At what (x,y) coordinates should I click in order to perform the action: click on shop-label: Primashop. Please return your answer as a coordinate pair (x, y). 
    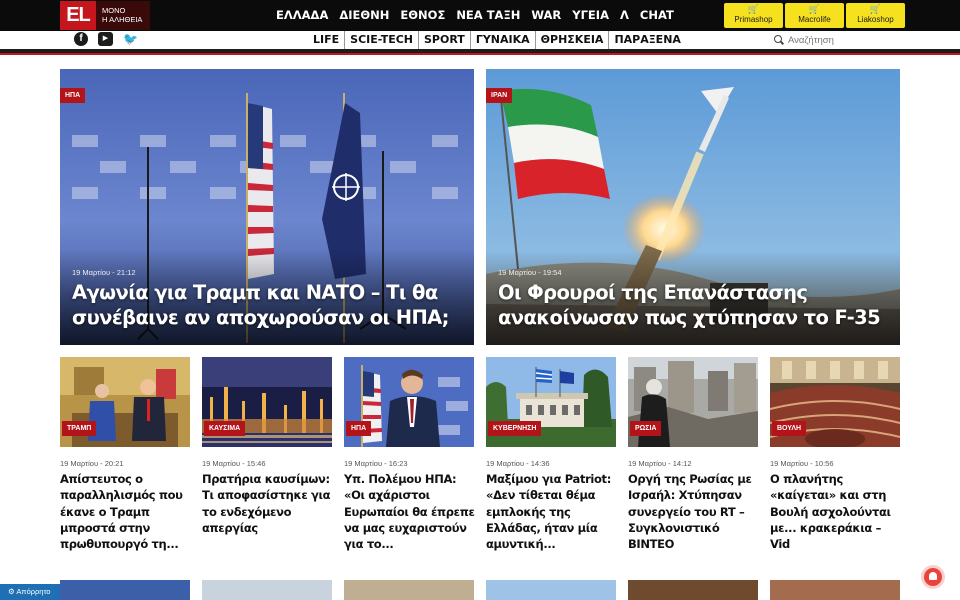
    Looking at the image, I should click on (753, 19).